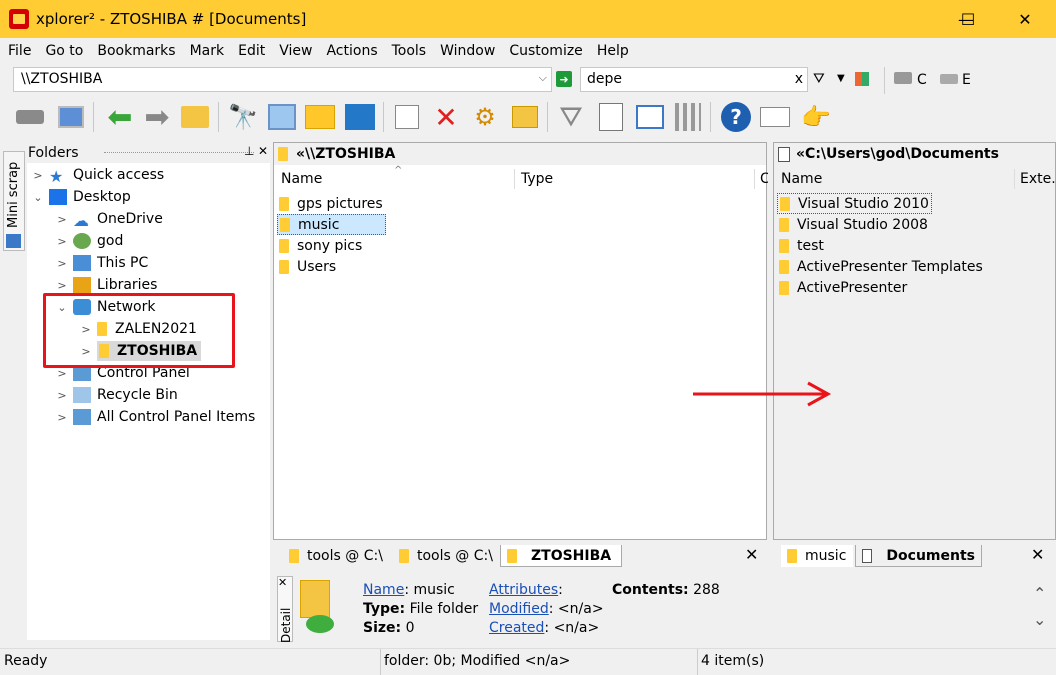 Image resolution: width=1056 pixels, height=675 pixels. Describe the element at coordinates (966, 80) in the screenshot. I see `drive-e-label: E` at that location.